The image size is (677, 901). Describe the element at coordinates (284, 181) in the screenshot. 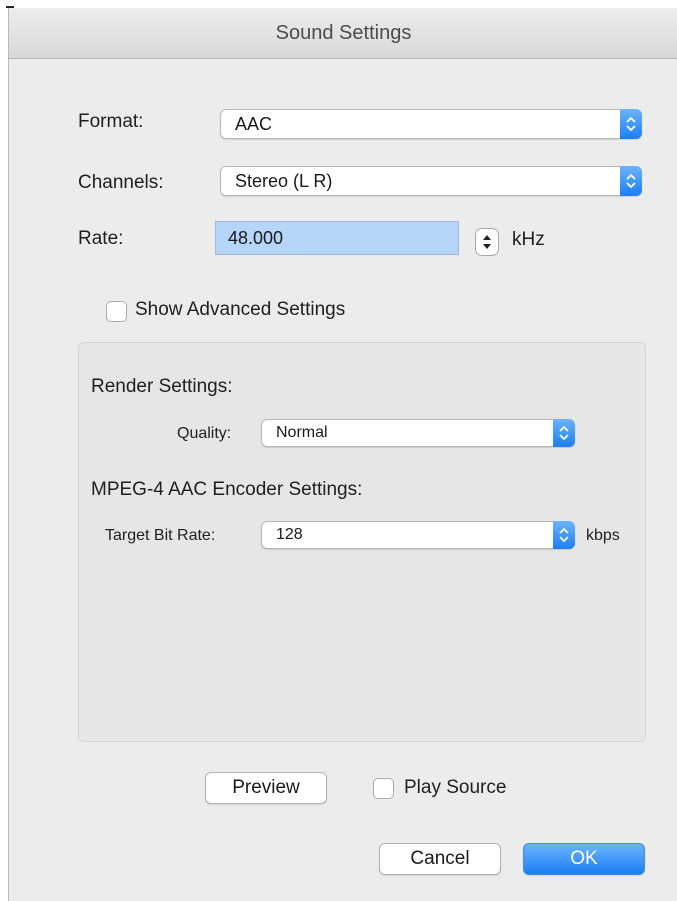

I see `channels-value: Stereo (L R)` at that location.